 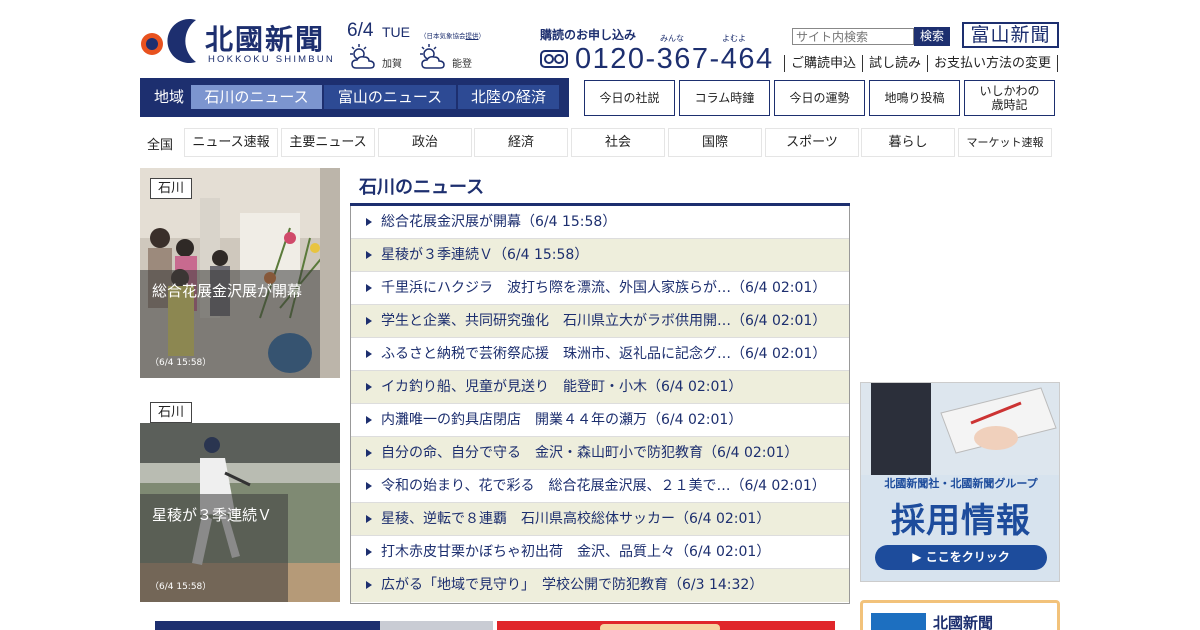 What do you see at coordinates (422, 187) in the screenshot?
I see `news-section-heading: 石川のニュース` at bounding box center [422, 187].